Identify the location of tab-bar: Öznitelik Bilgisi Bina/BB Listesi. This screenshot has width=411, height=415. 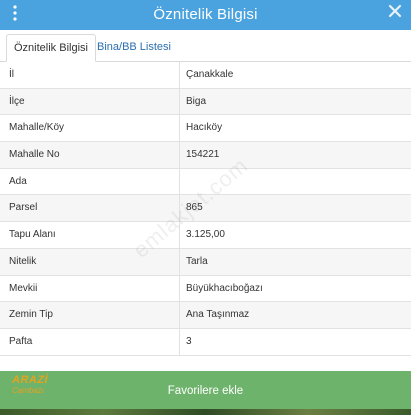
(205, 46).